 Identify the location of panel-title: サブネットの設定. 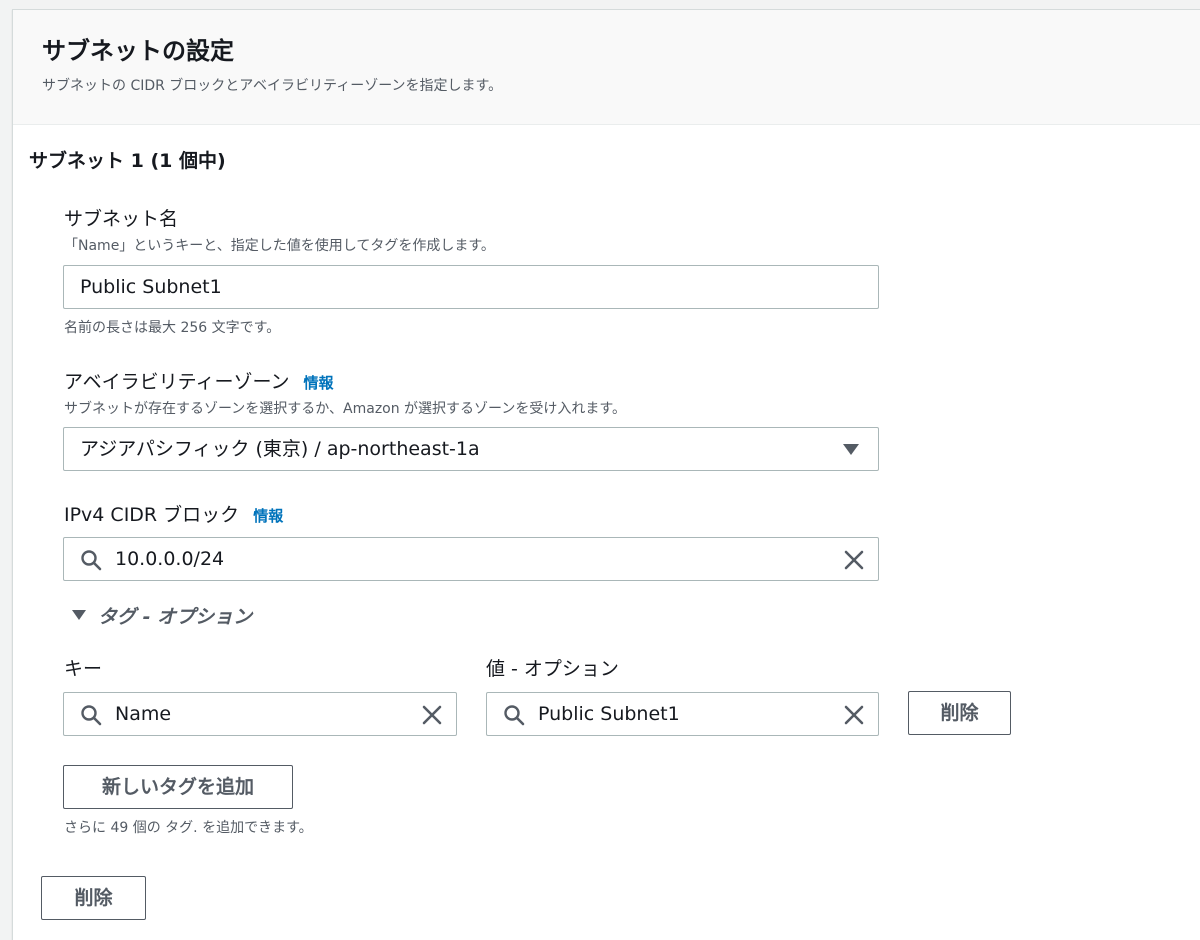
(138, 51).